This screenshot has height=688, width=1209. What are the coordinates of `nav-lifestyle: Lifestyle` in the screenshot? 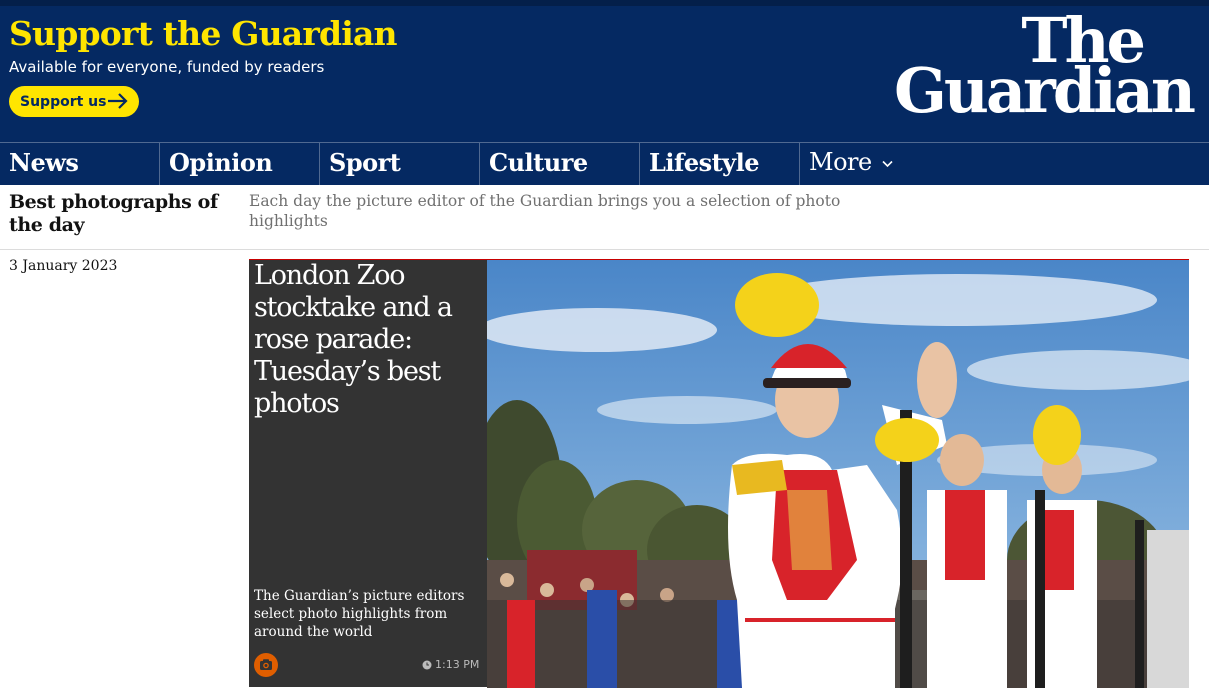 It's located at (719, 164).